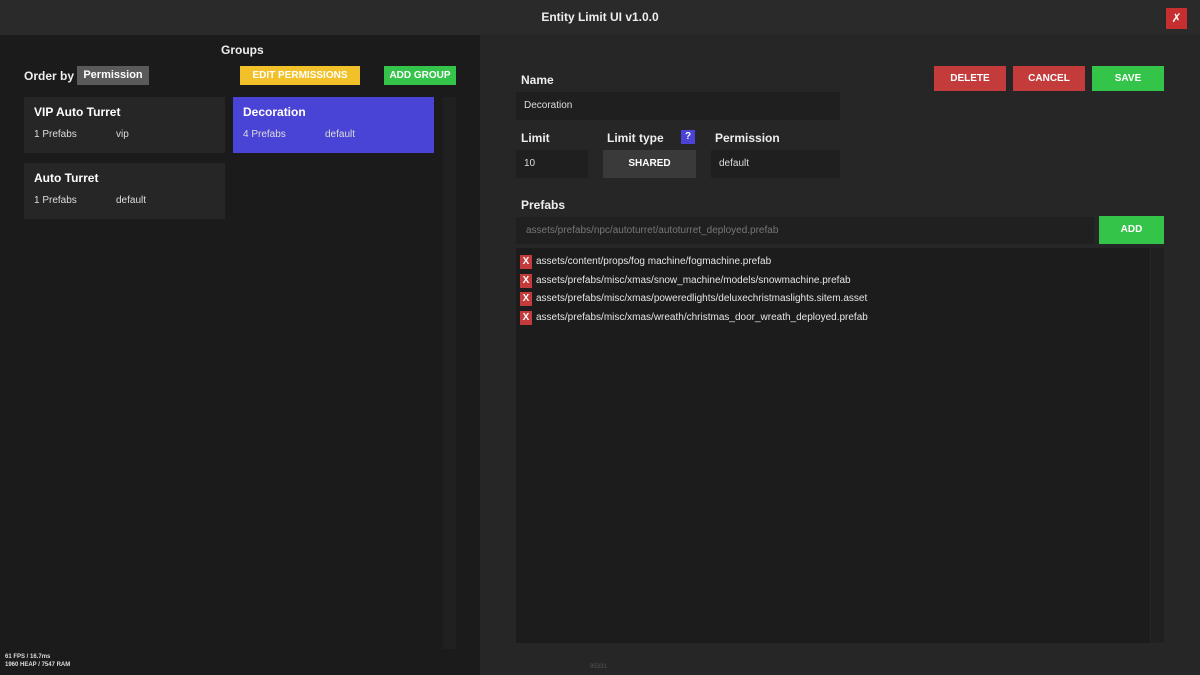  What do you see at coordinates (1131, 230) in the screenshot?
I see `add-prefab-button: ADD` at bounding box center [1131, 230].